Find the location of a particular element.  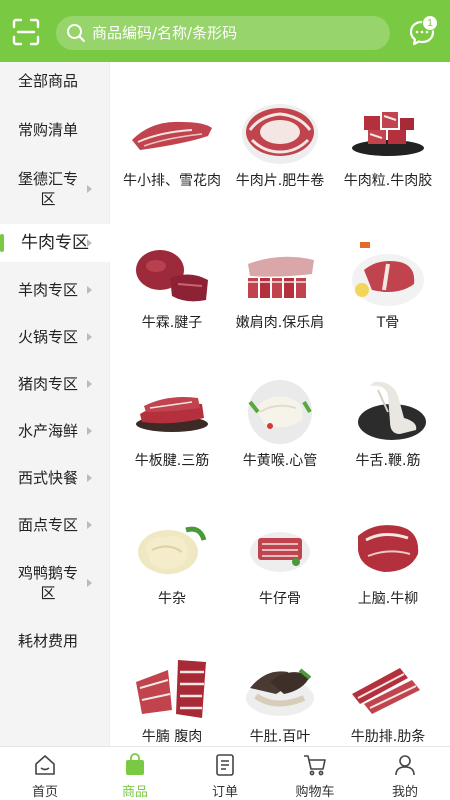

product-card: 牛腩 腹肉 is located at coordinates (172, 687).